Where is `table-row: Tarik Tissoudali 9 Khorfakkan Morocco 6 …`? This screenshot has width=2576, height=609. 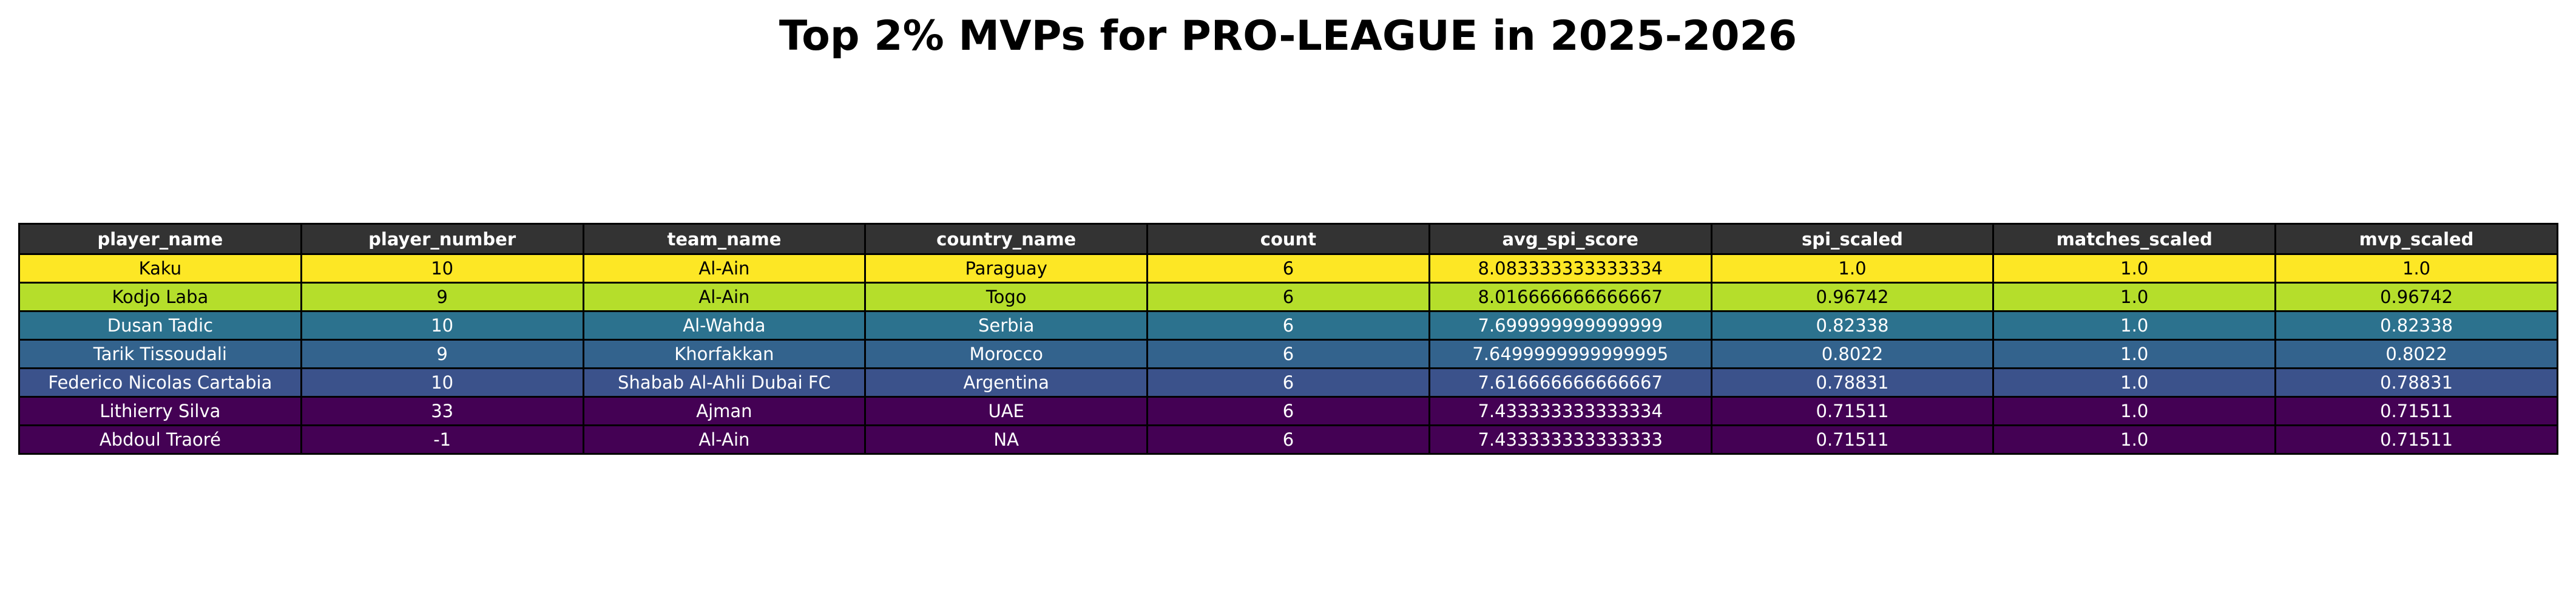 table-row: Tarik Tissoudali 9 Khorfakkan Morocco 6 … is located at coordinates (1288, 354).